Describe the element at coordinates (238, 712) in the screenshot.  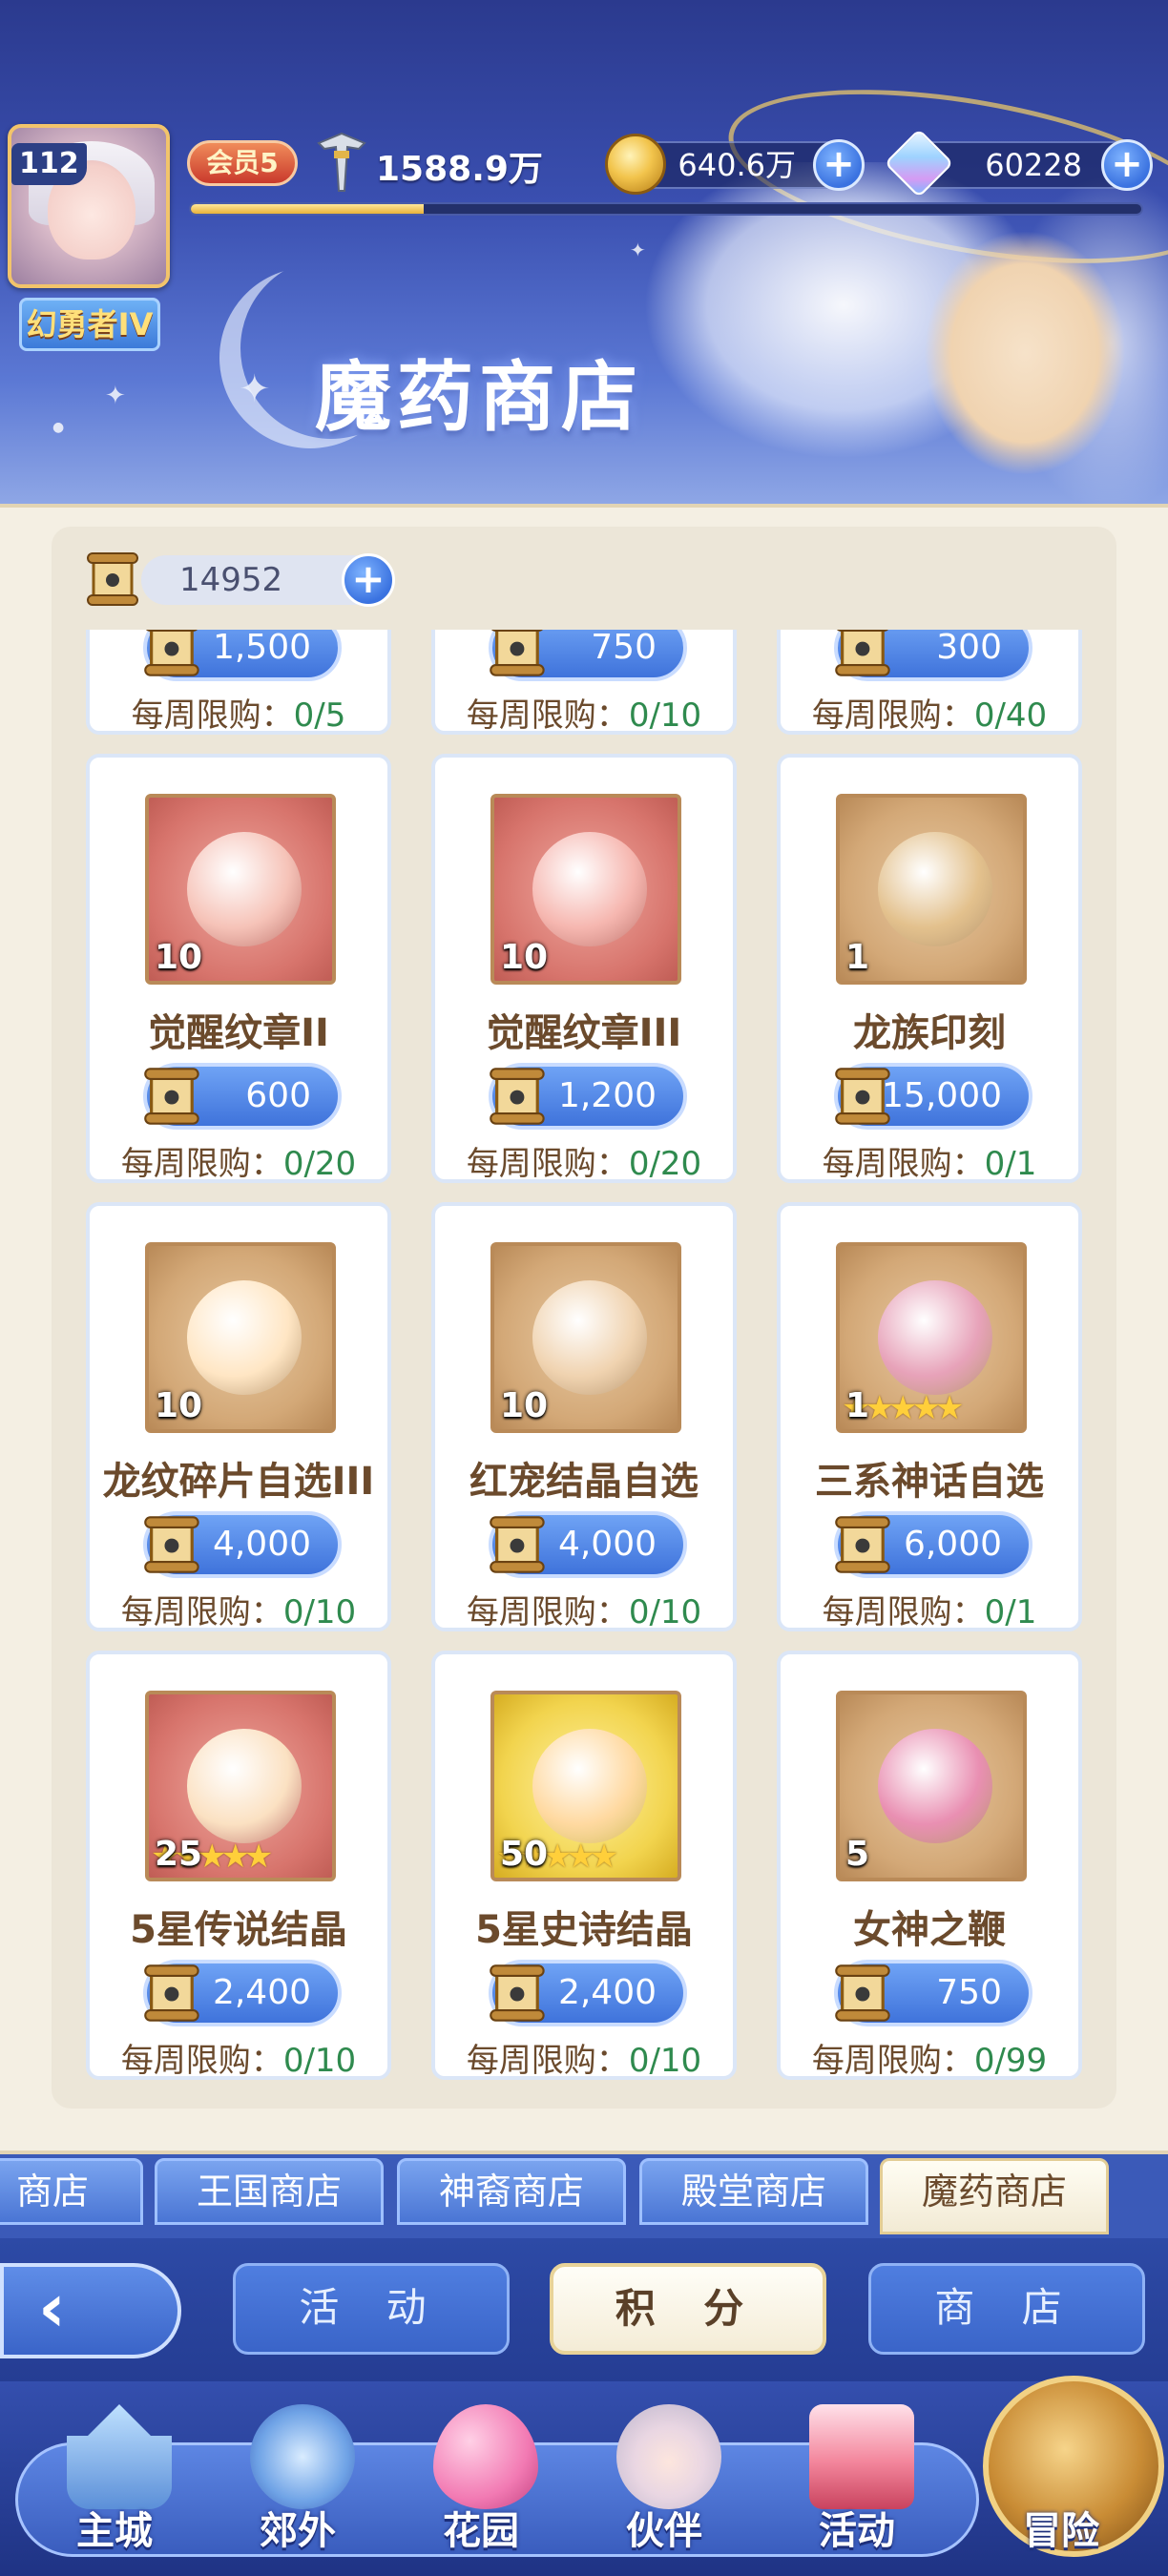
I see `weekly-limit: 每周限购：0/5` at that location.